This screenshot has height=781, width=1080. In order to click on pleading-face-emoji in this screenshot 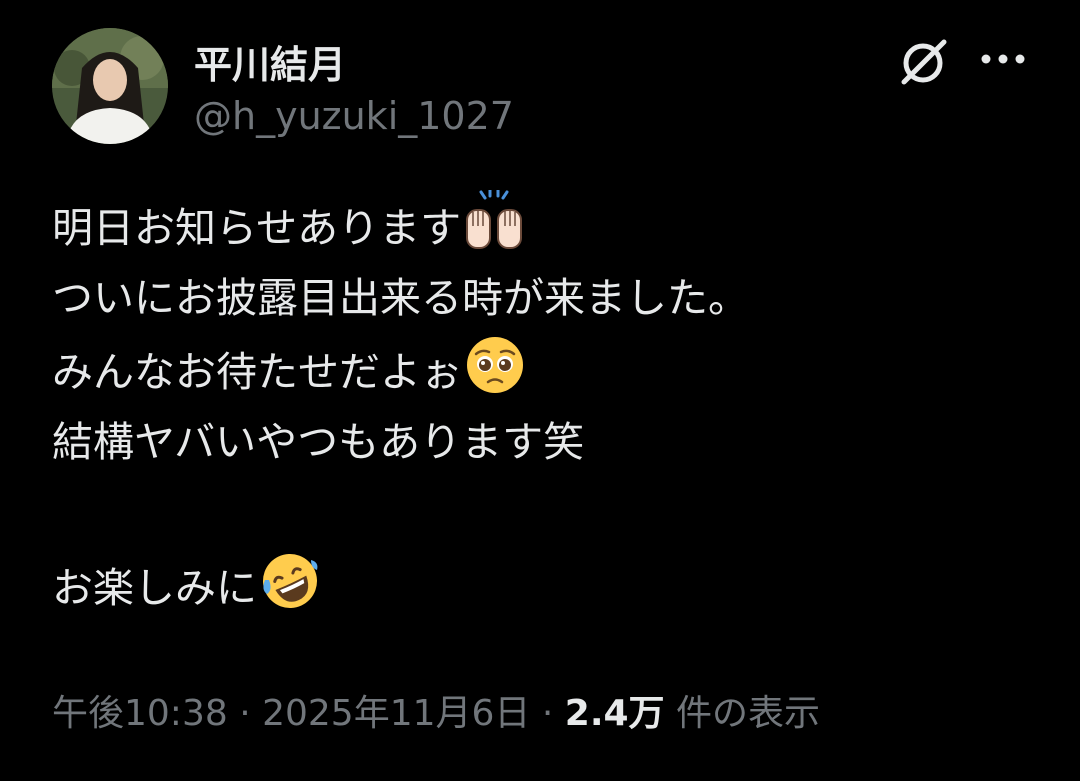, I will do `click(495, 365)`.